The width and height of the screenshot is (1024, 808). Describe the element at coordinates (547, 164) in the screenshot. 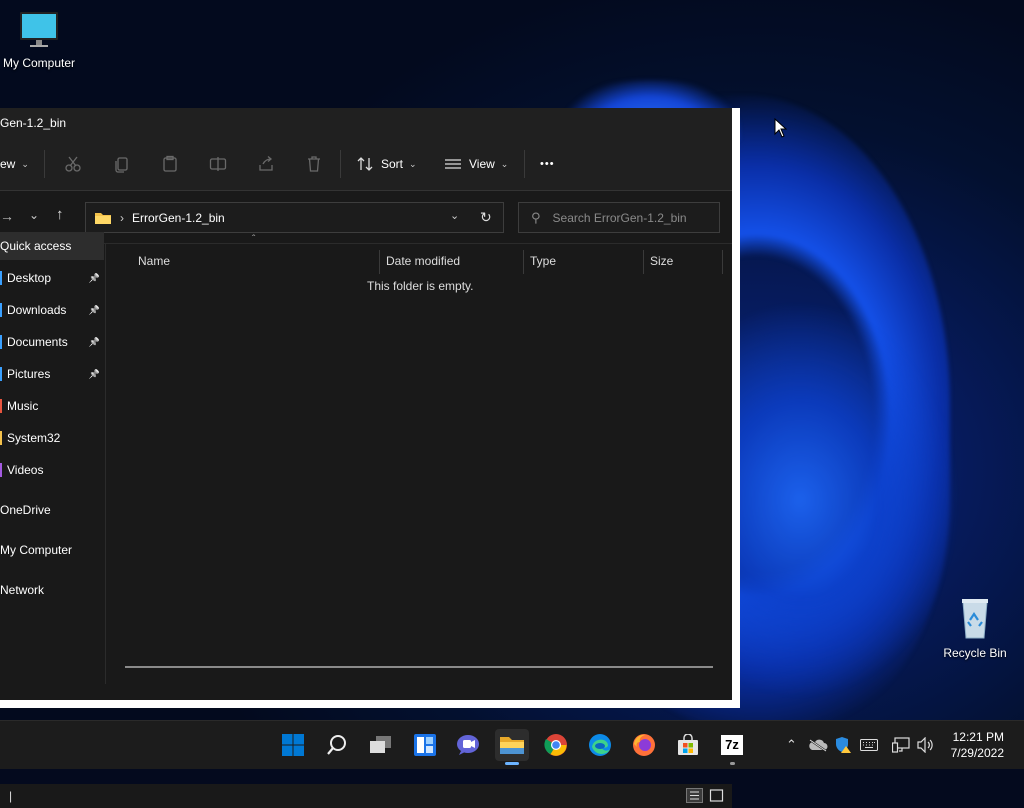

I see `more-options-button: •••` at that location.